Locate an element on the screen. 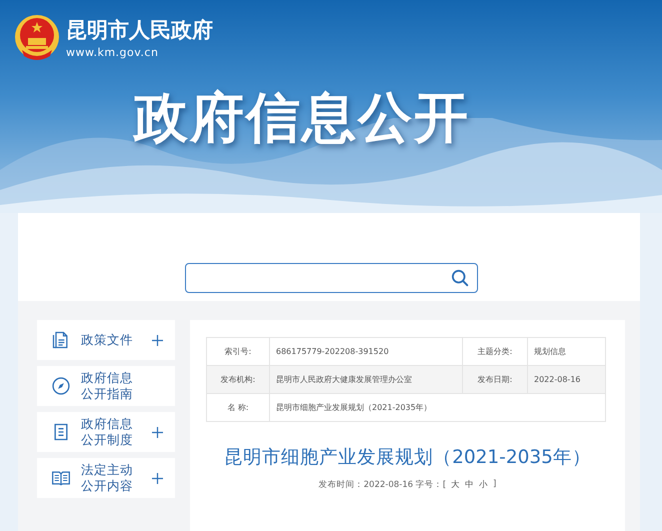 The width and height of the screenshot is (662, 531). search-icon is located at coordinates (460, 278).